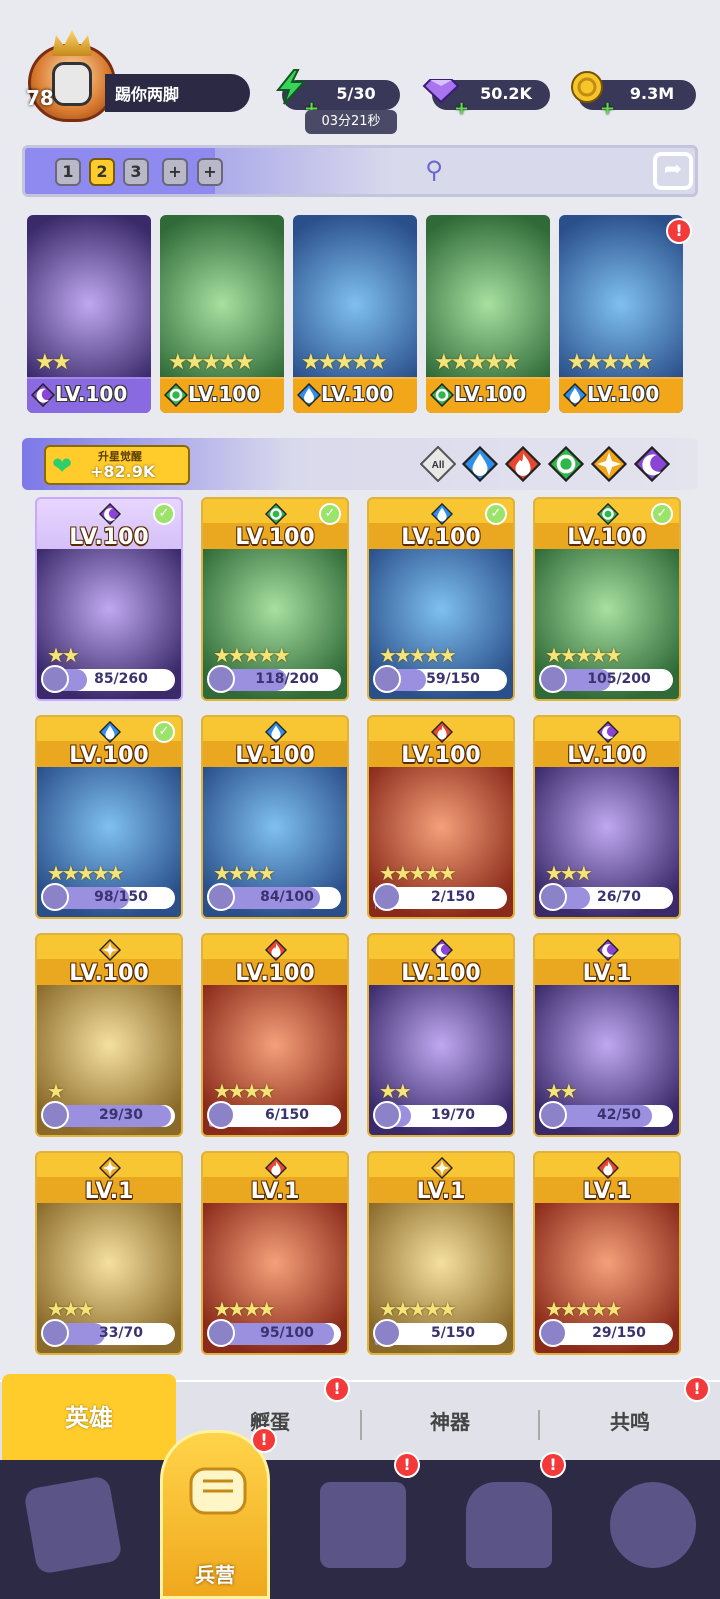 This screenshot has height=1599, width=720. I want to click on hero-card: LV.100 ★ 29/30, so click(109, 1035).